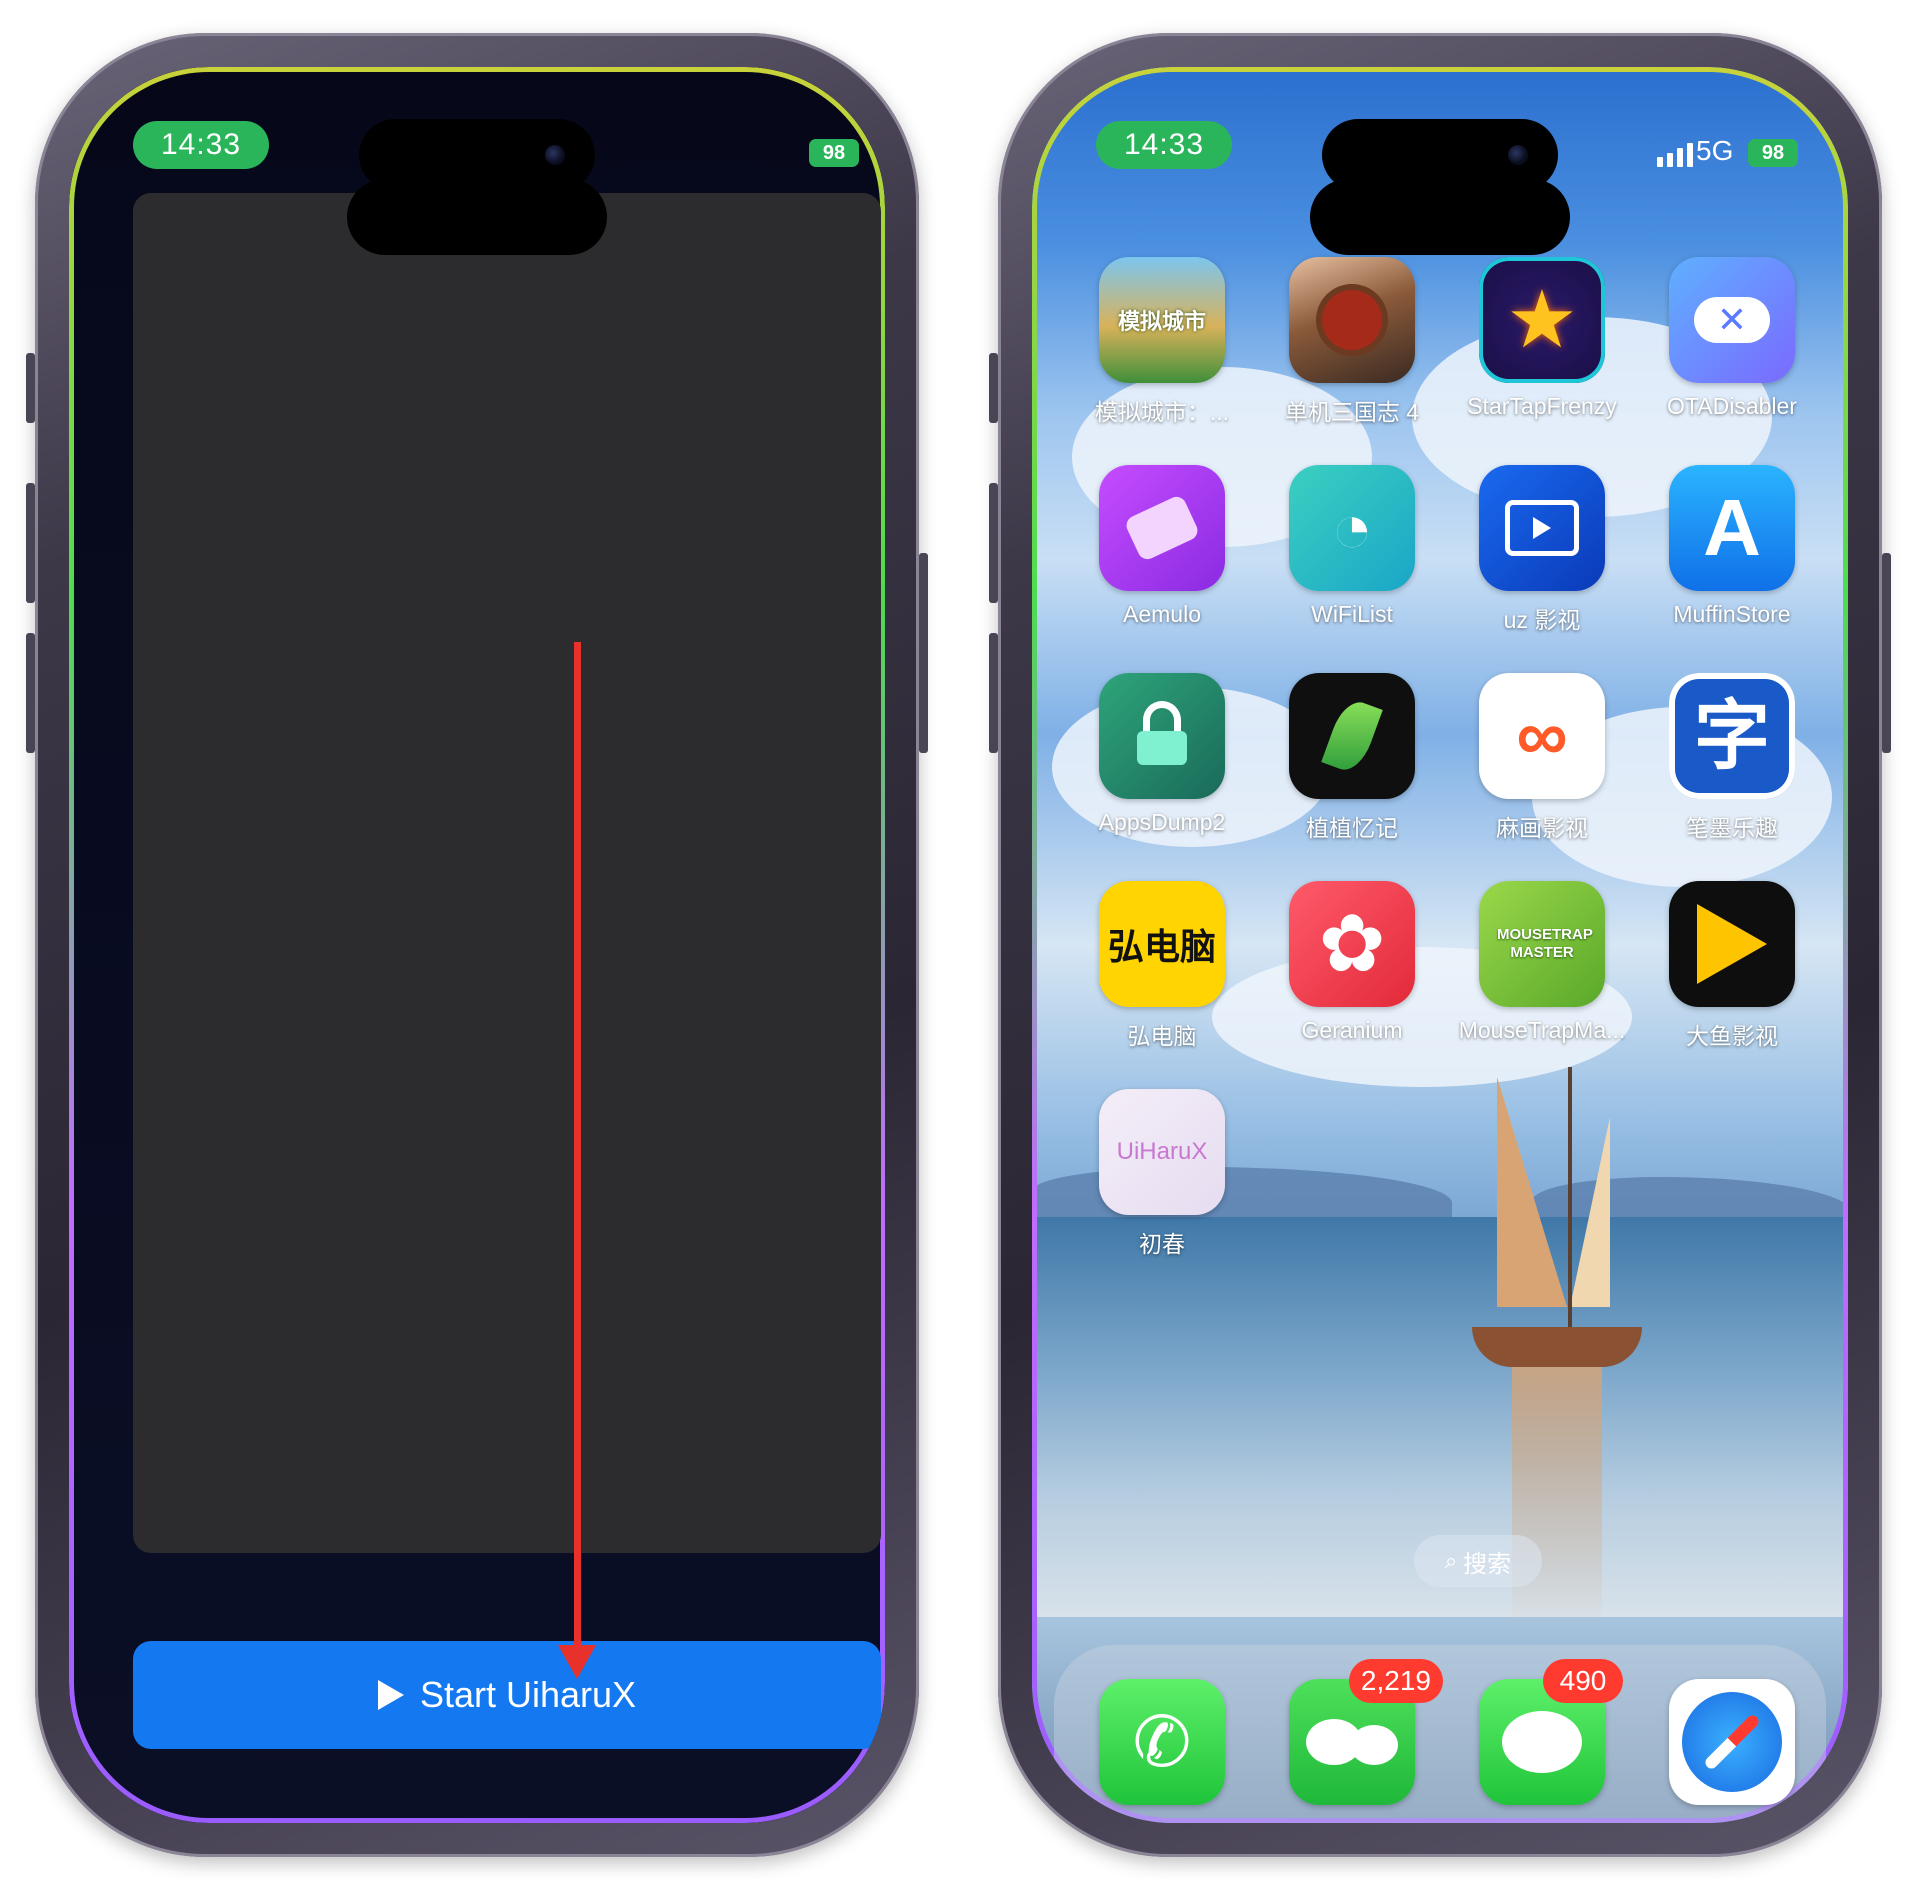 The width and height of the screenshot is (1905, 1892). I want to click on flower-glyph: ✿, so click(1352, 943).